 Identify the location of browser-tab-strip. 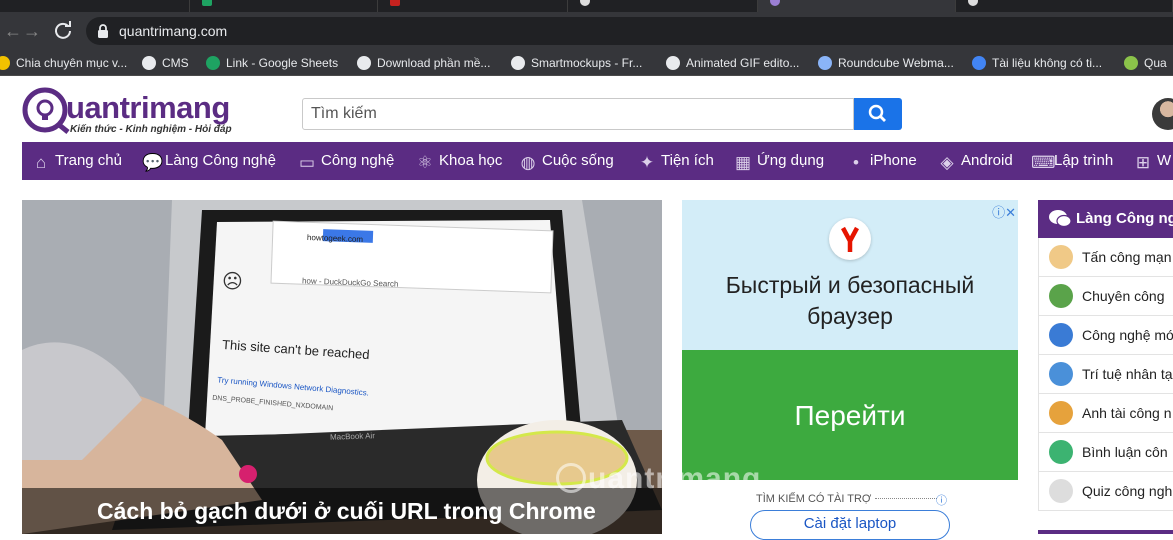
(586, 6).